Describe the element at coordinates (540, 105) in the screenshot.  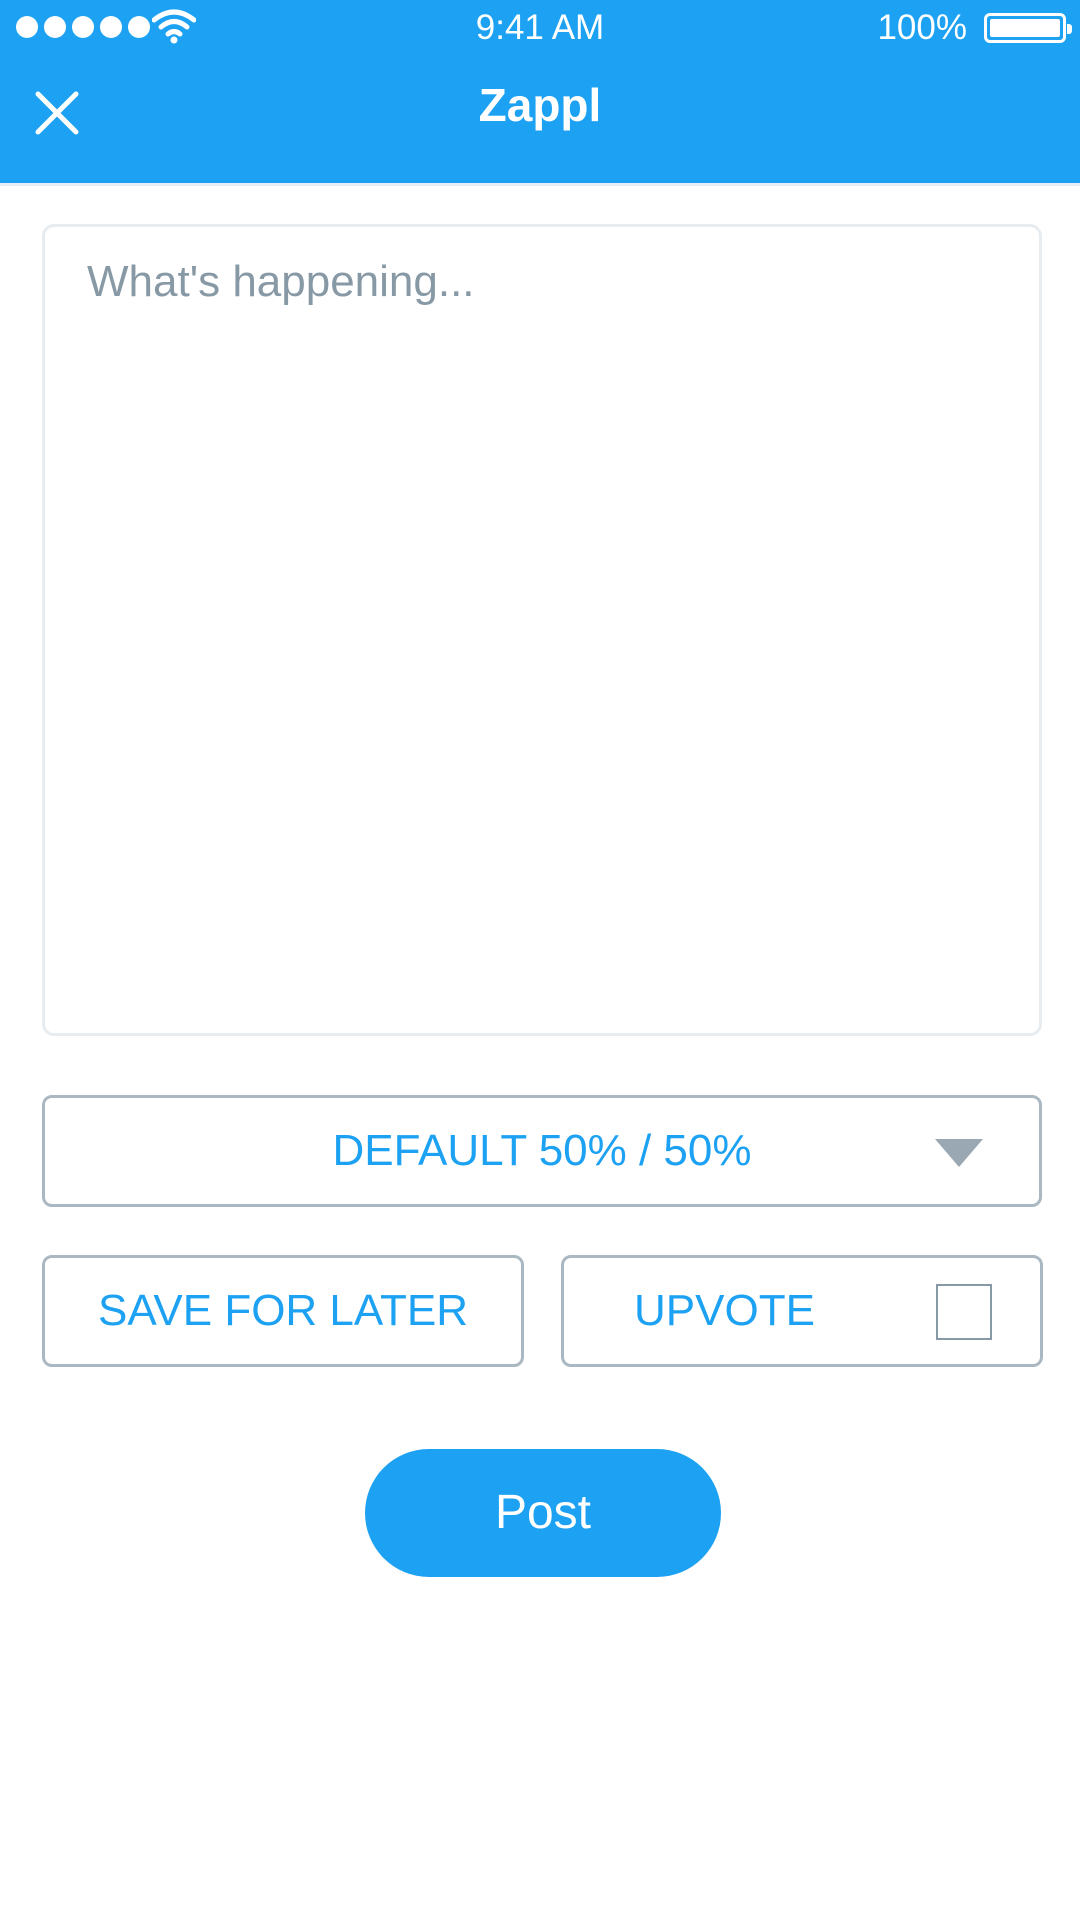
I see `page-title: Zappl` at that location.